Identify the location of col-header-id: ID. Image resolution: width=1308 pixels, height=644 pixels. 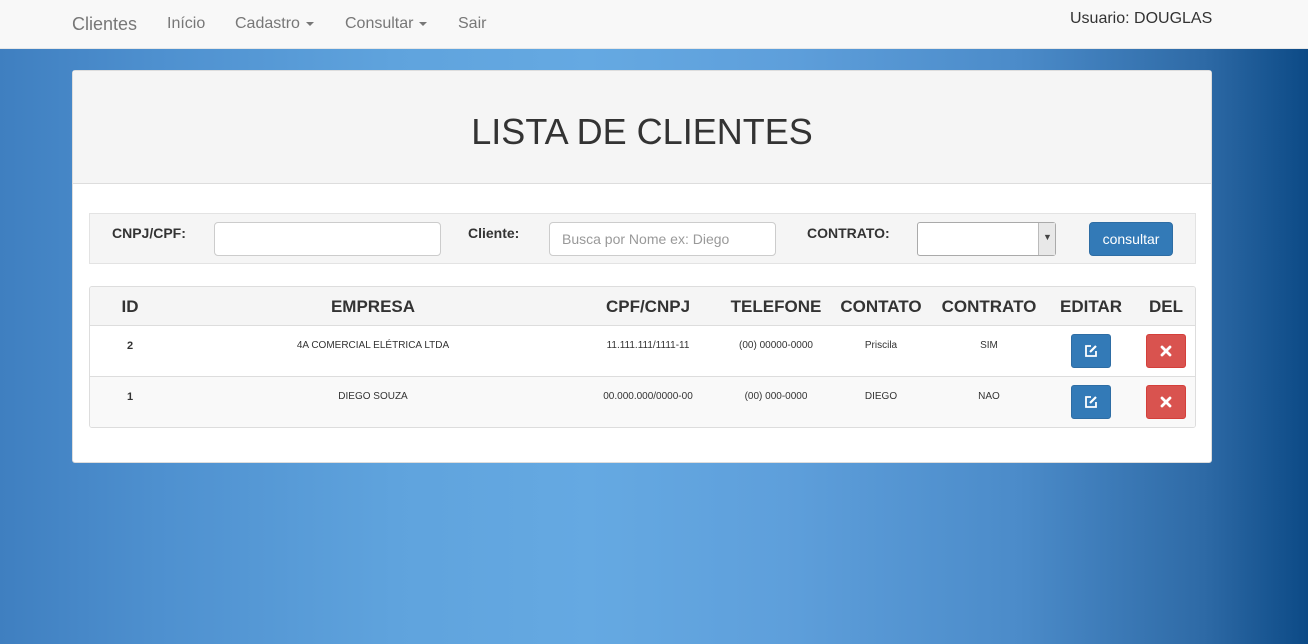
(130, 306).